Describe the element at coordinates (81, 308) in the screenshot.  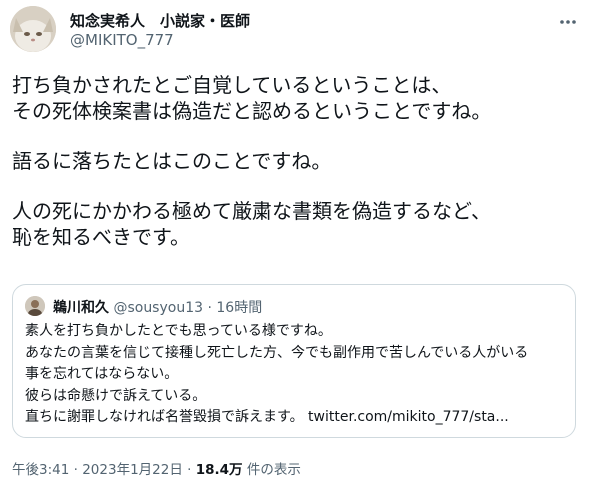
I see `quoted-author-name: 鵜川和久` at that location.